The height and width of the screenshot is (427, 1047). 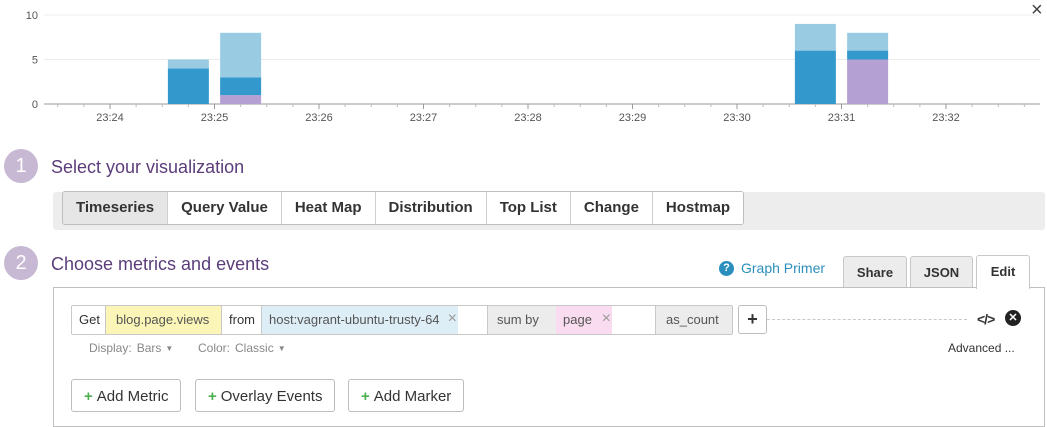 I want to click on y-tick-label: 5, so click(x=35, y=61).